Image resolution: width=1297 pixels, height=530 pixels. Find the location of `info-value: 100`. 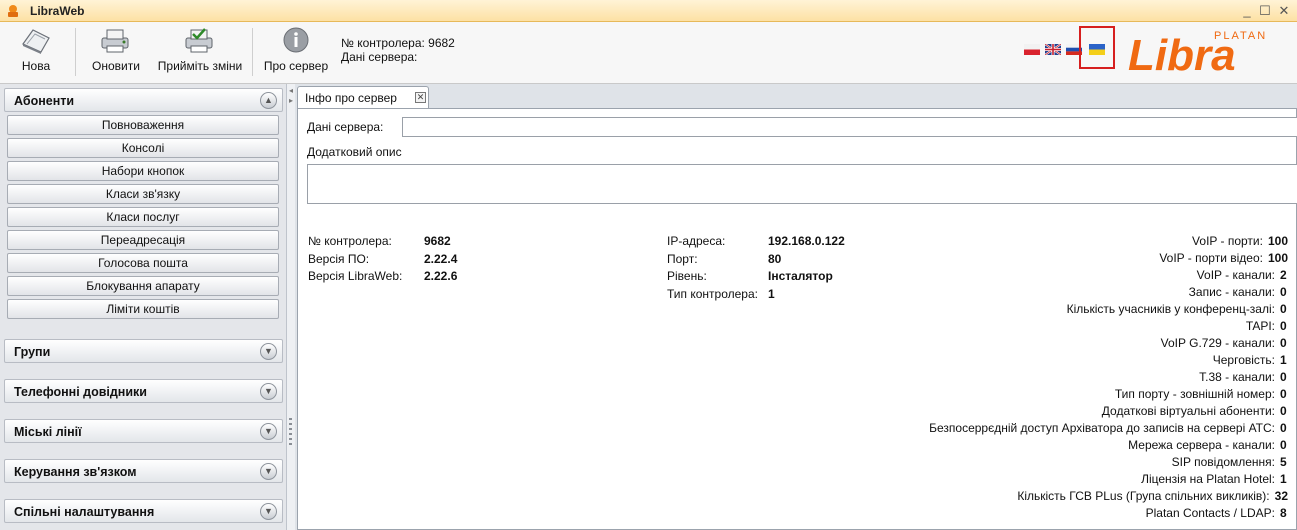

info-value: 100 is located at coordinates (1277, 241).